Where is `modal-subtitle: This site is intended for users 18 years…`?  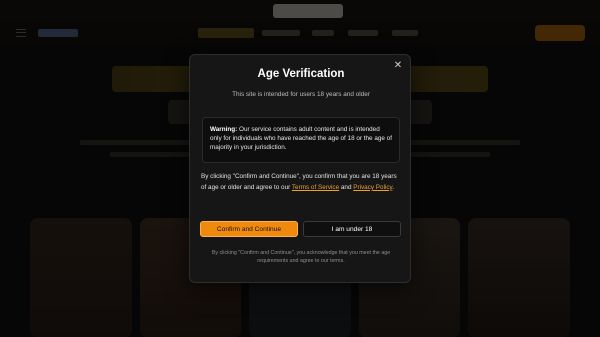 modal-subtitle: This site is intended for users 18 years… is located at coordinates (301, 94).